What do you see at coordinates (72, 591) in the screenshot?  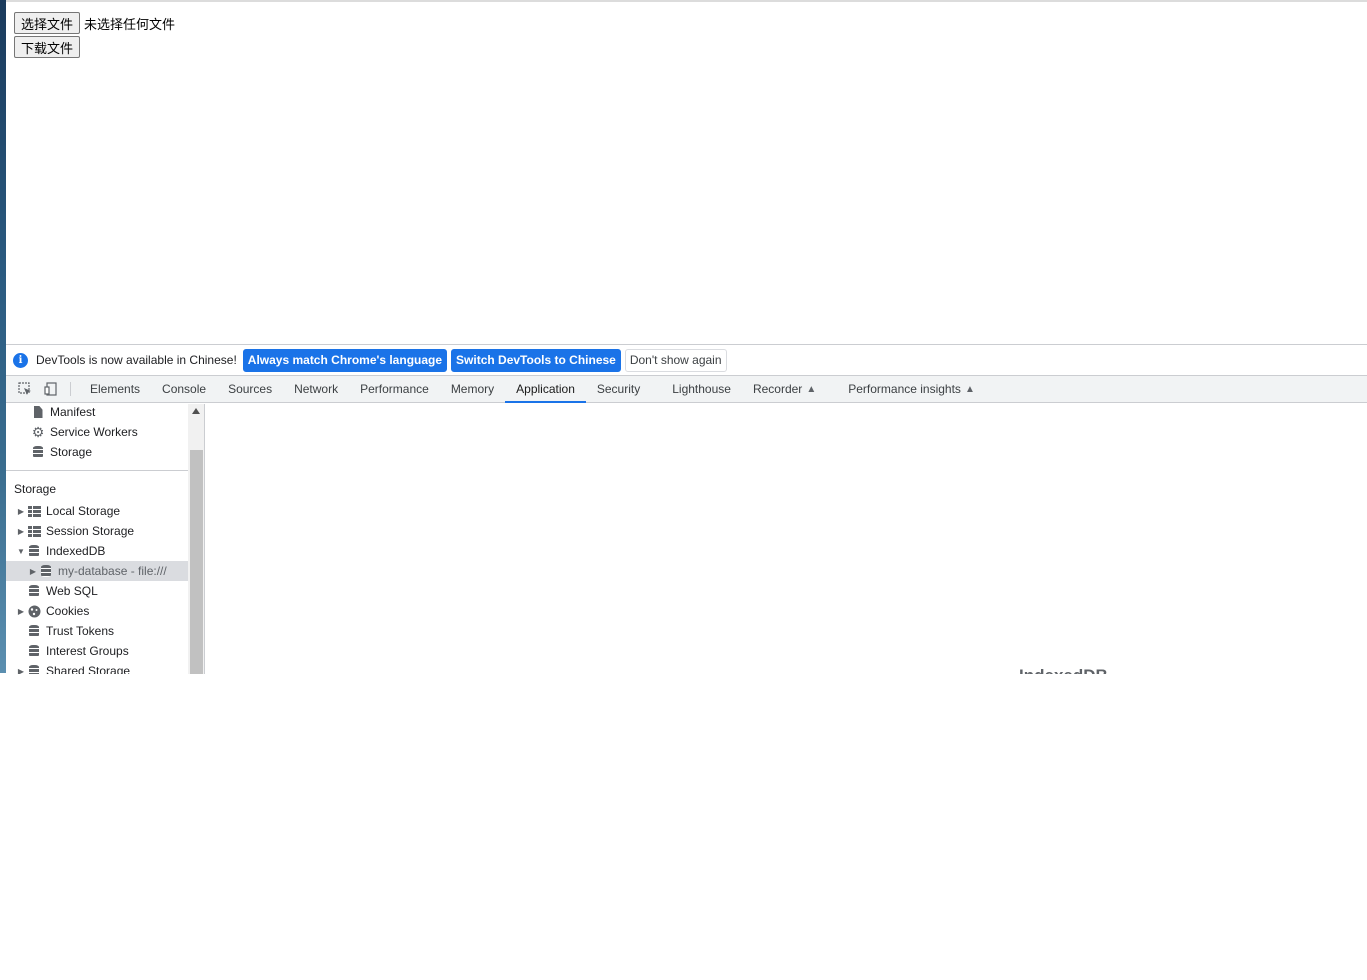 I see `sidebar-item-label: Web SQL` at bounding box center [72, 591].